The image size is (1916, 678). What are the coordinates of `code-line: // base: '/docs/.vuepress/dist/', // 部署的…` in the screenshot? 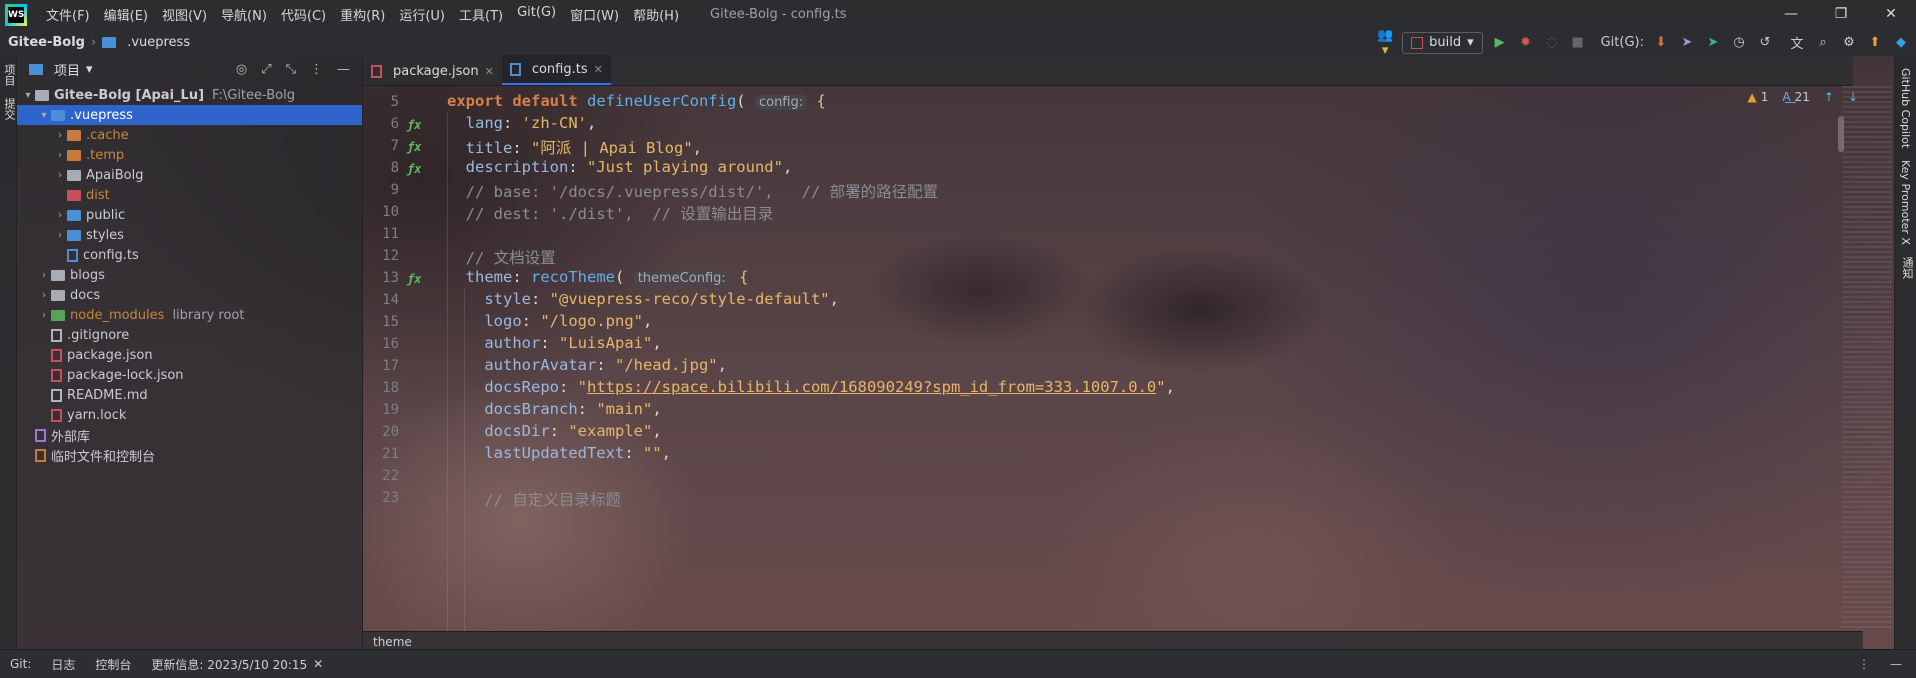 It's located at (692, 191).